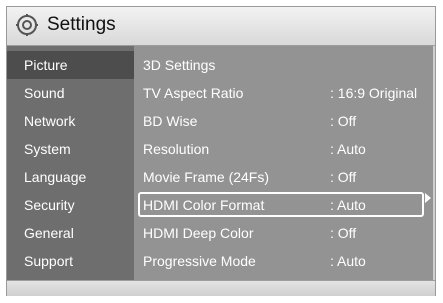  Describe the element at coordinates (283, 149) in the screenshot. I see `setting-row-resolution: Resolution : Auto` at that location.